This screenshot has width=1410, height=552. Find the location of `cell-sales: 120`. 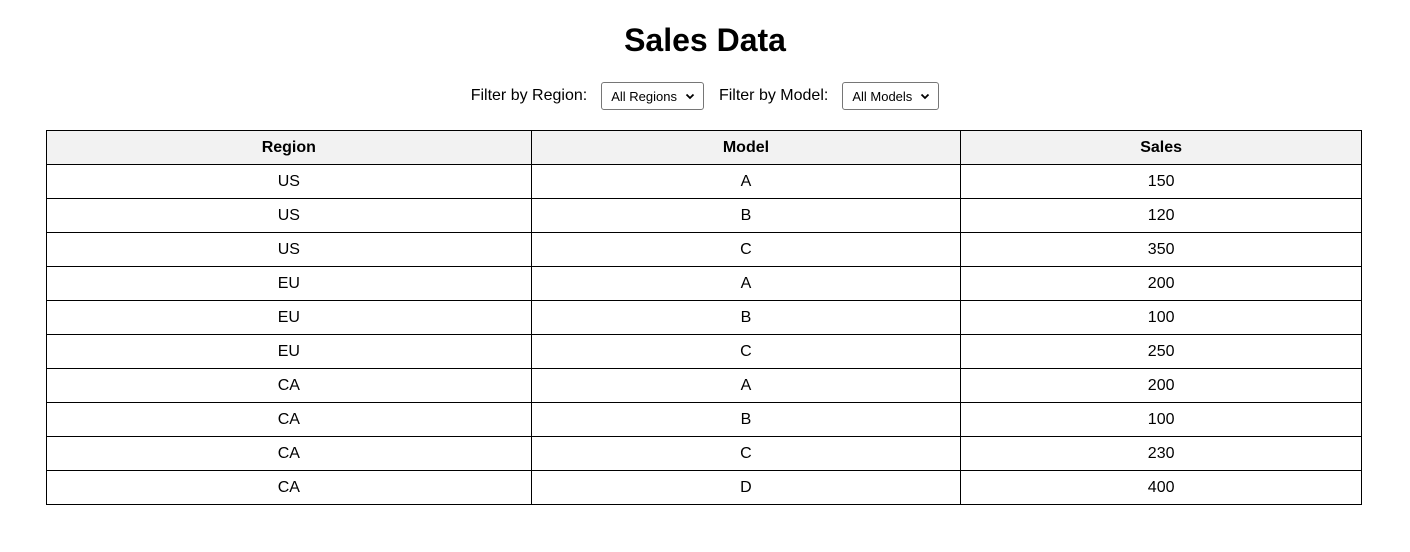

cell-sales: 120 is located at coordinates (1161, 215).